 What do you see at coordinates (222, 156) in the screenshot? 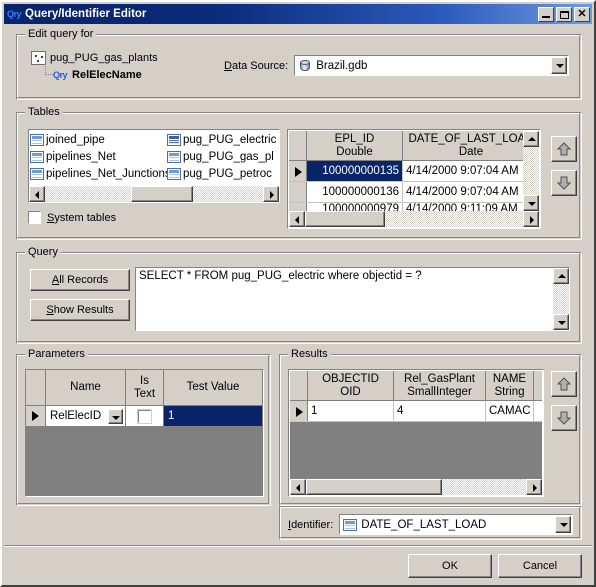
I see `list-item: pug_PUG_gas_pl` at bounding box center [222, 156].